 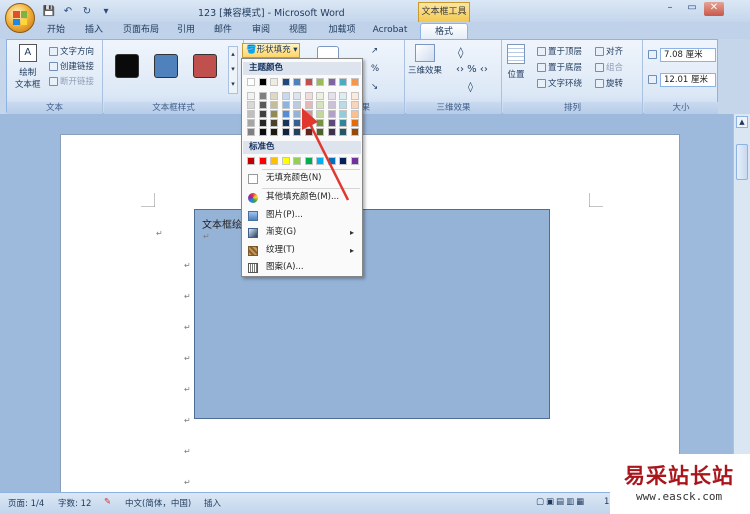 What do you see at coordinates (390, 30) in the screenshot?
I see `tab-acrobat: Acrobat` at bounding box center [390, 30].